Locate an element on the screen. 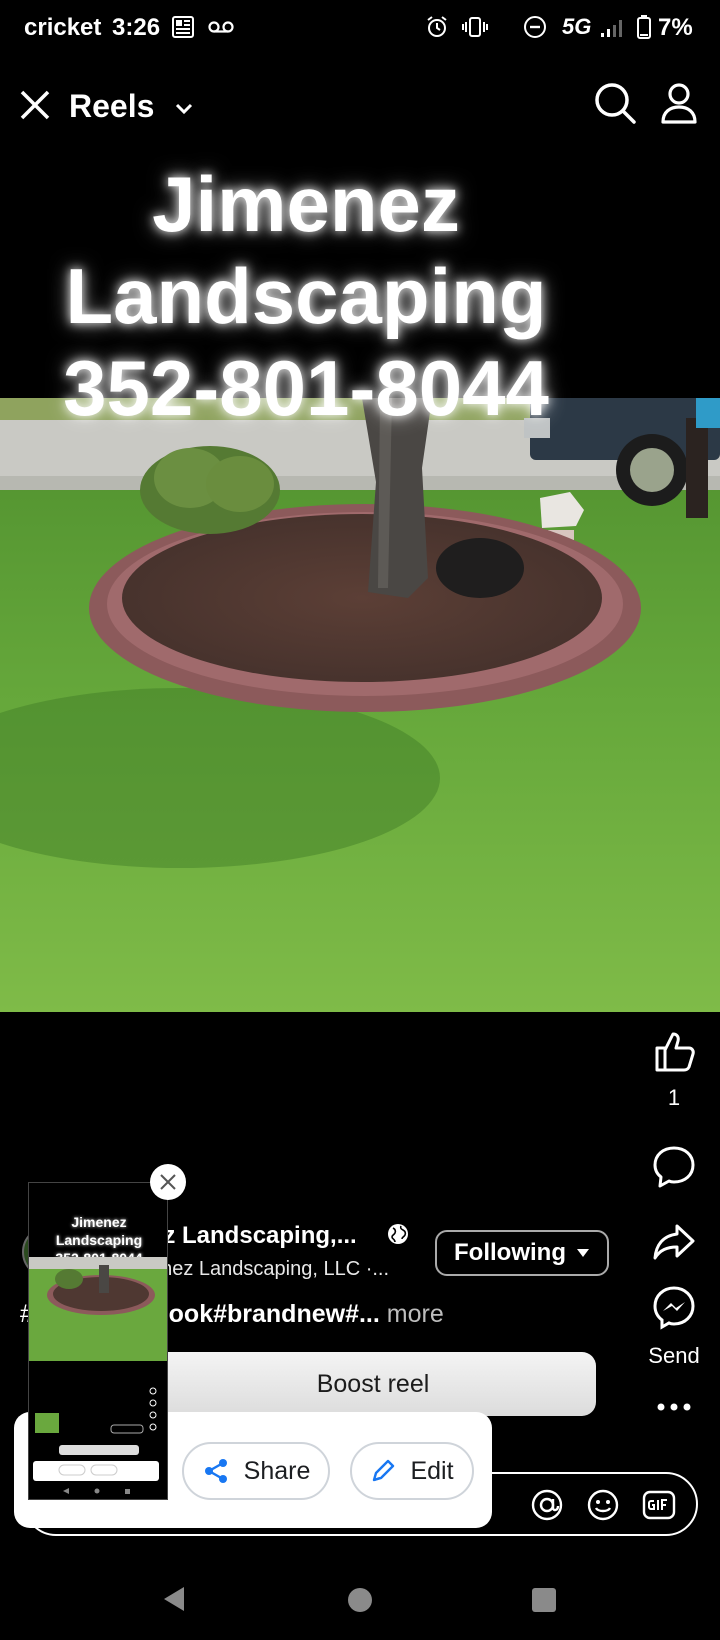 Image resolution: width=720 pixels, height=1640 pixels. dnd-icon is located at coordinates (535, 27).